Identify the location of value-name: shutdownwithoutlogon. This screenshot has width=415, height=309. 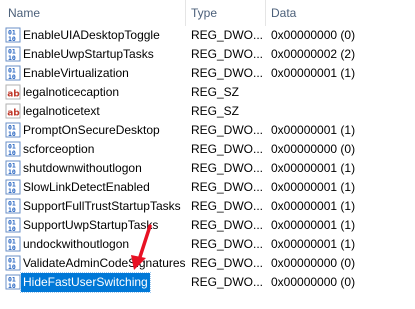
(82, 168).